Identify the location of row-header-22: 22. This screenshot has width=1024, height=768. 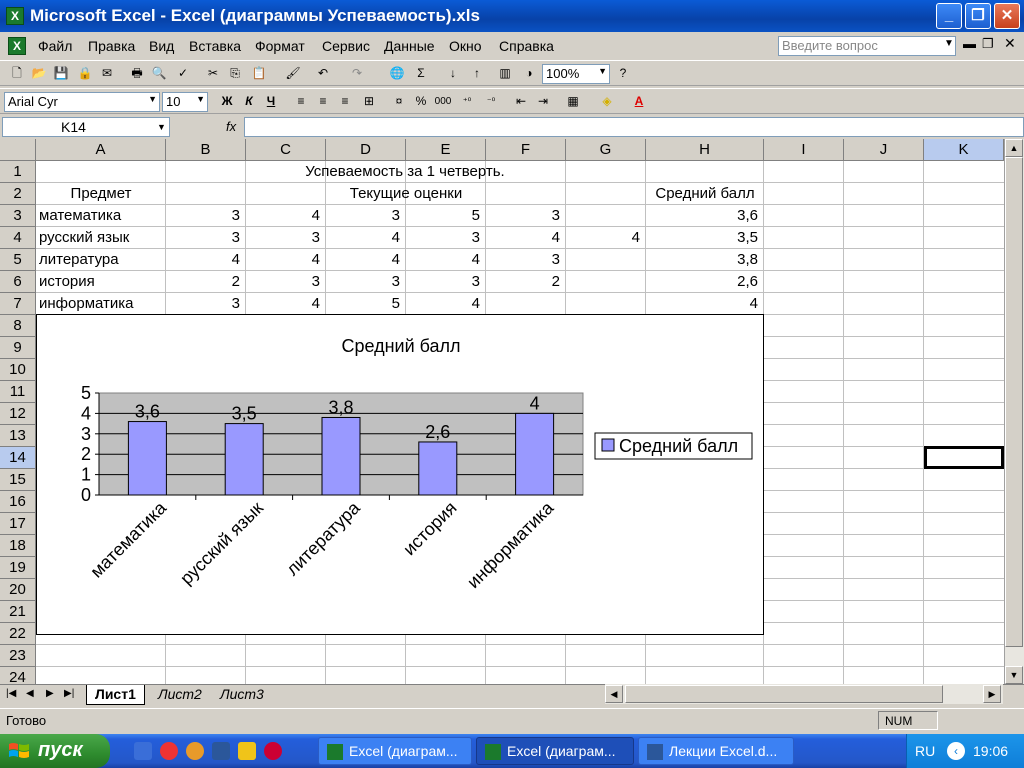
(18, 634).